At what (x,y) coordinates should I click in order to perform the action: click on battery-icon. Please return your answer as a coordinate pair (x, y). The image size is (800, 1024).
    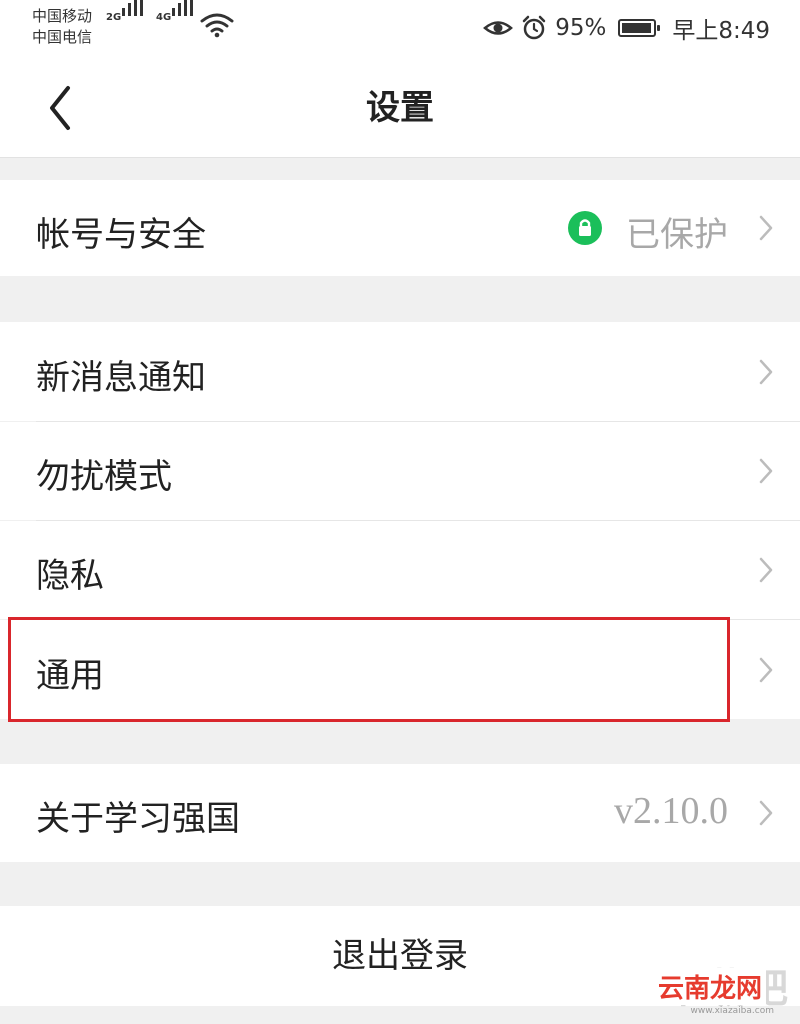
    Looking at the image, I should click on (639, 28).